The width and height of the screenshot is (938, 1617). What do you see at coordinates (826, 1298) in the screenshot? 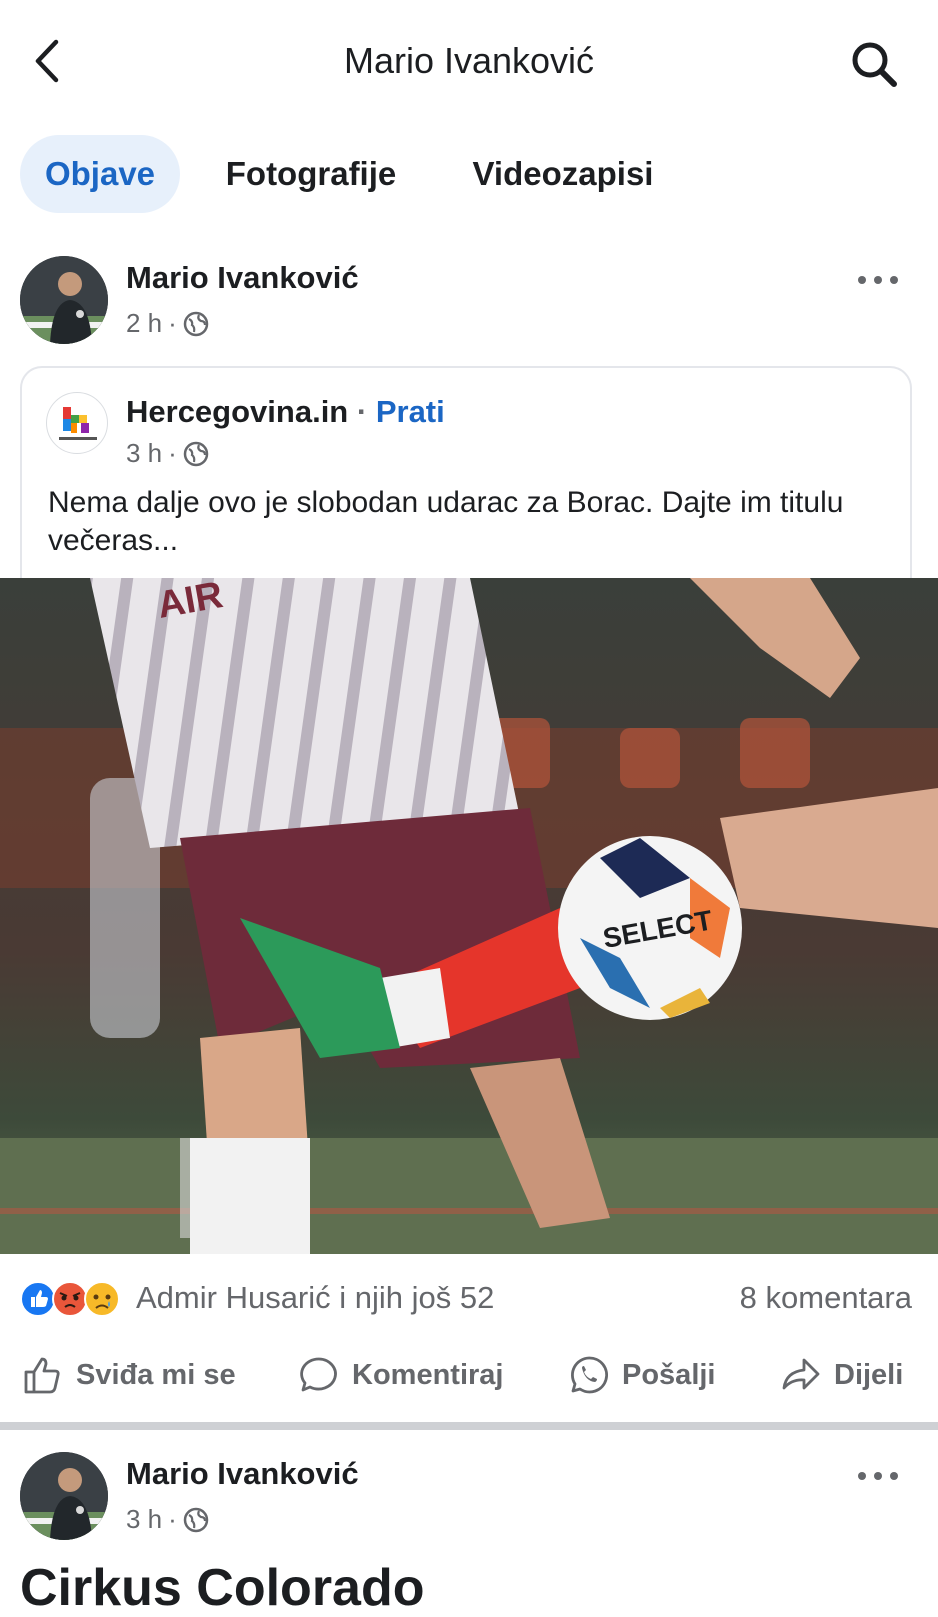
I see `comments-count: 8 komentara` at bounding box center [826, 1298].